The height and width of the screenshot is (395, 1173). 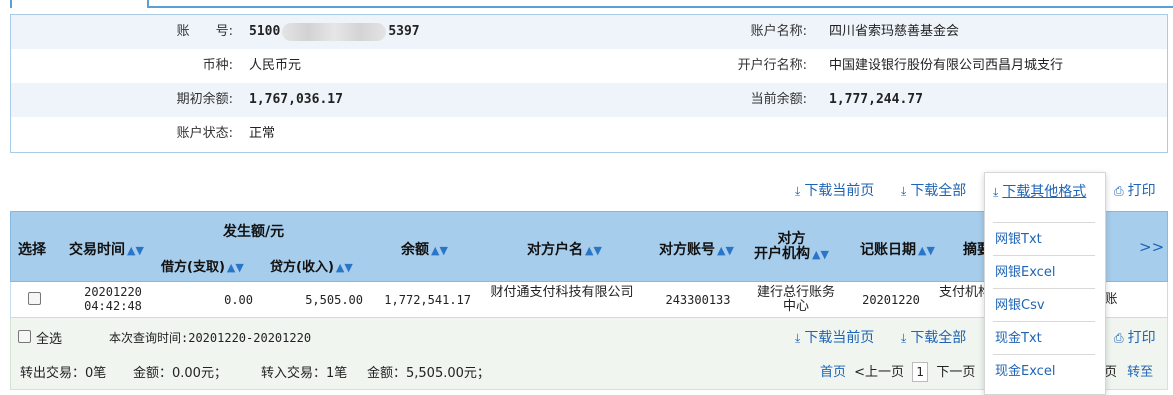 I want to click on status-value: 正常, so click(x=262, y=133).